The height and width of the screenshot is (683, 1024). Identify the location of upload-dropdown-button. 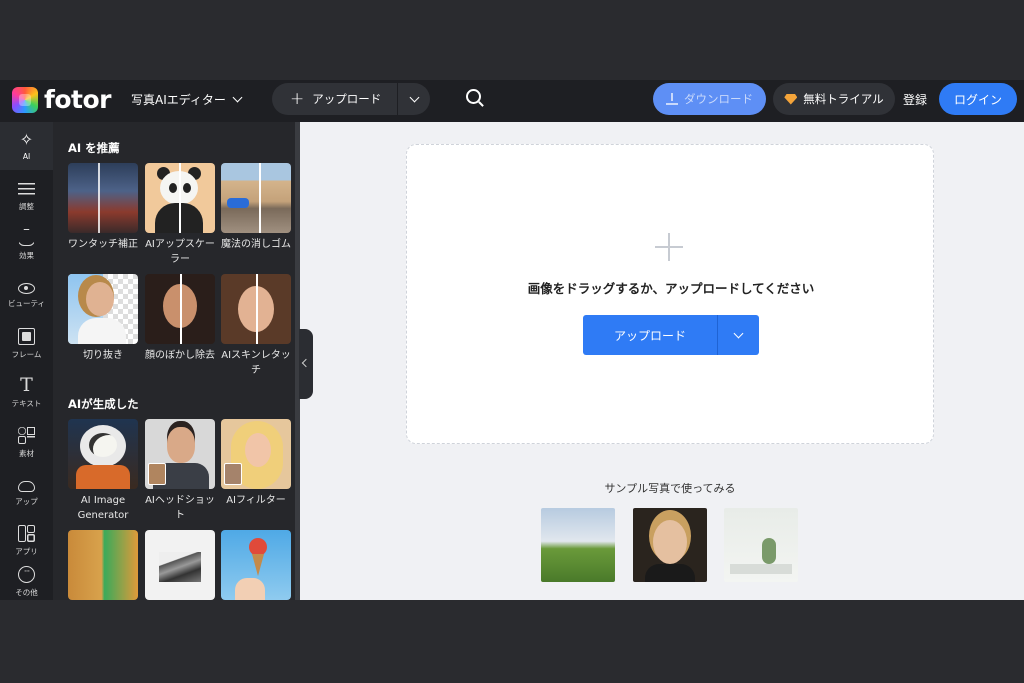
(414, 97).